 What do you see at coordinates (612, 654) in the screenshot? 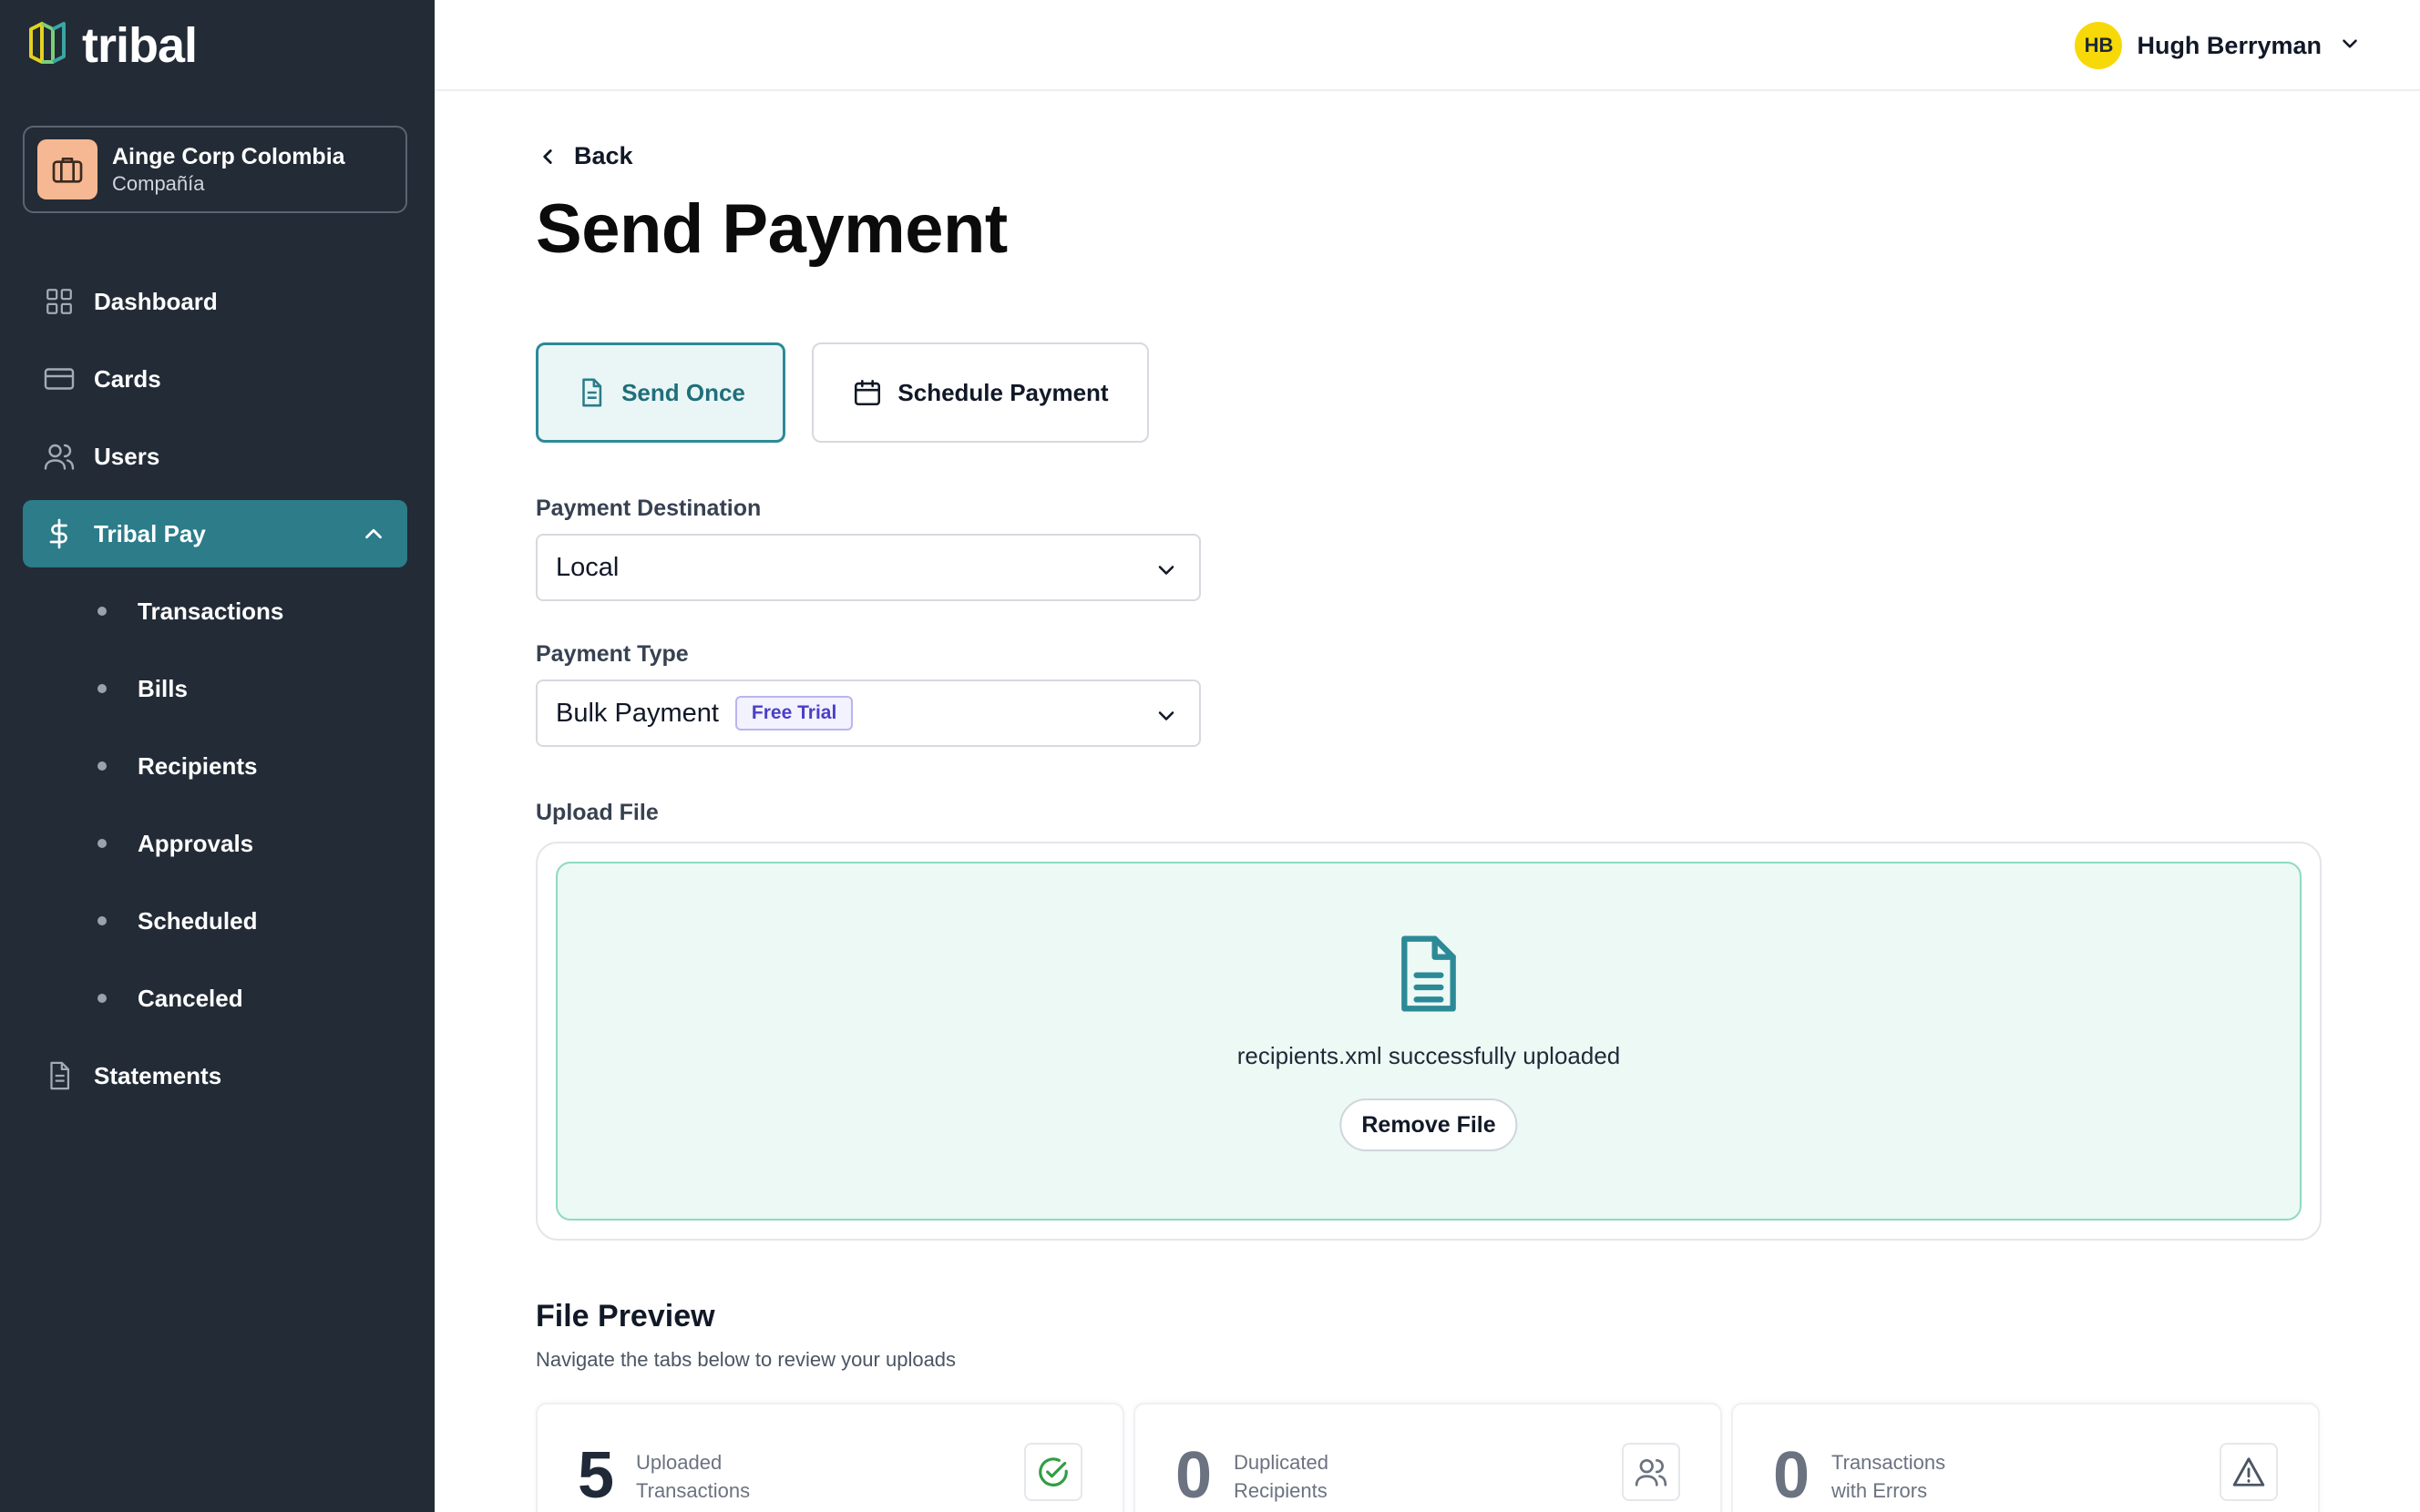
I see `payment-type-label: Payment Type` at bounding box center [612, 654].